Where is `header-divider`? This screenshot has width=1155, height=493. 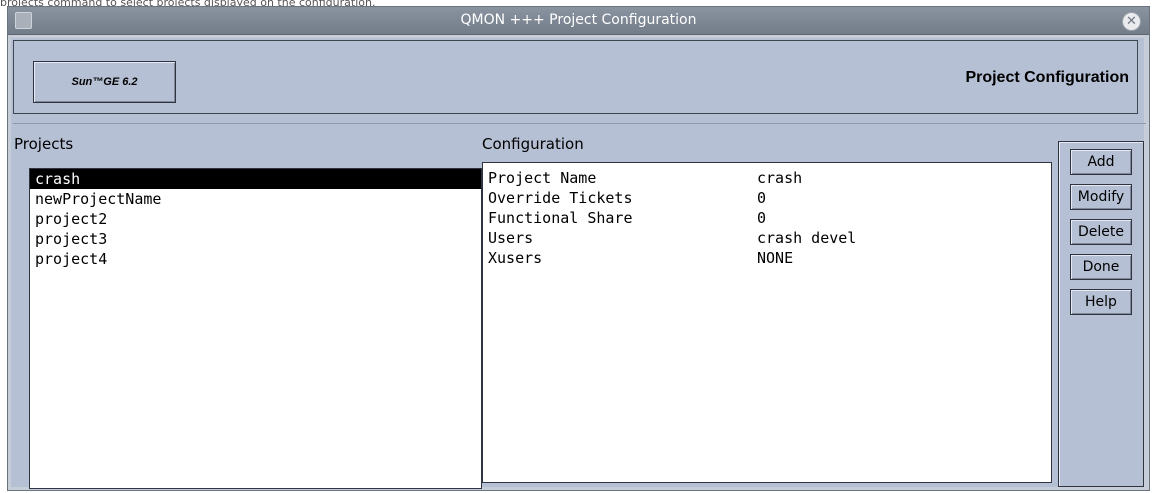
header-divider is located at coordinates (579, 123).